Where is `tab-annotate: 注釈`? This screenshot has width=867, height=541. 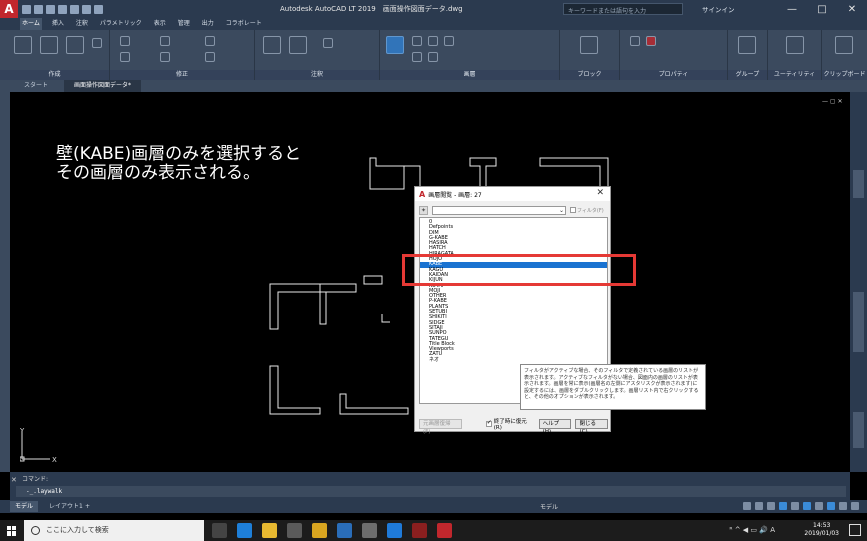 tab-annotate: 注釈 is located at coordinates (82, 24).